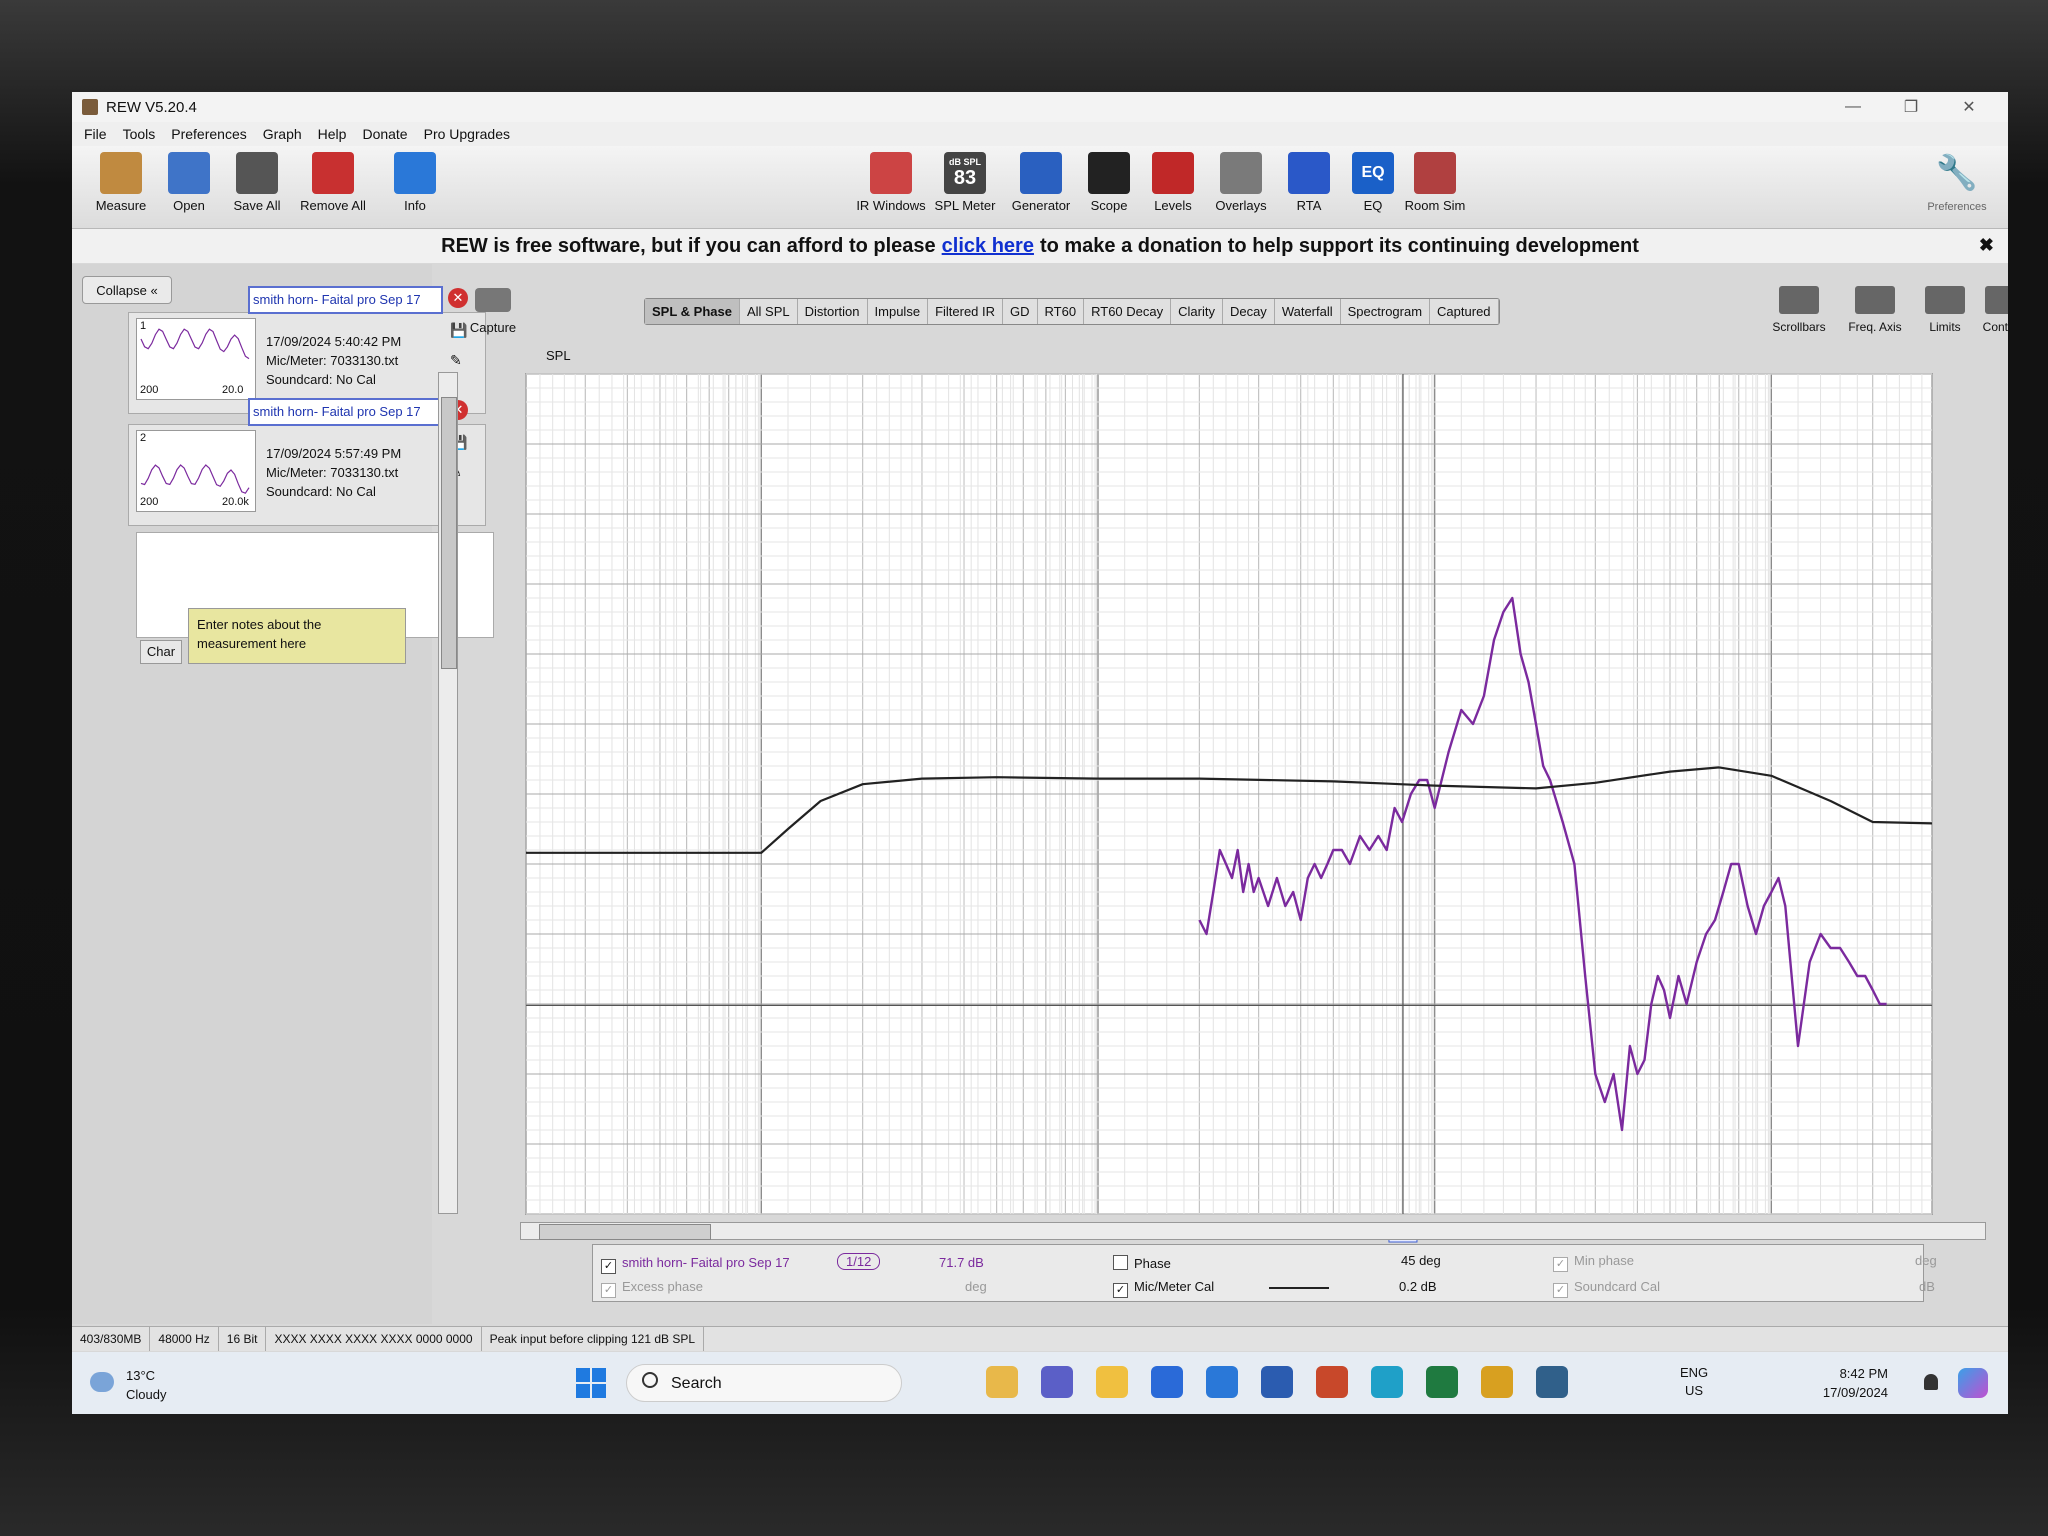  I want to click on thumbnail-axis-lo: 200, so click(149, 502).